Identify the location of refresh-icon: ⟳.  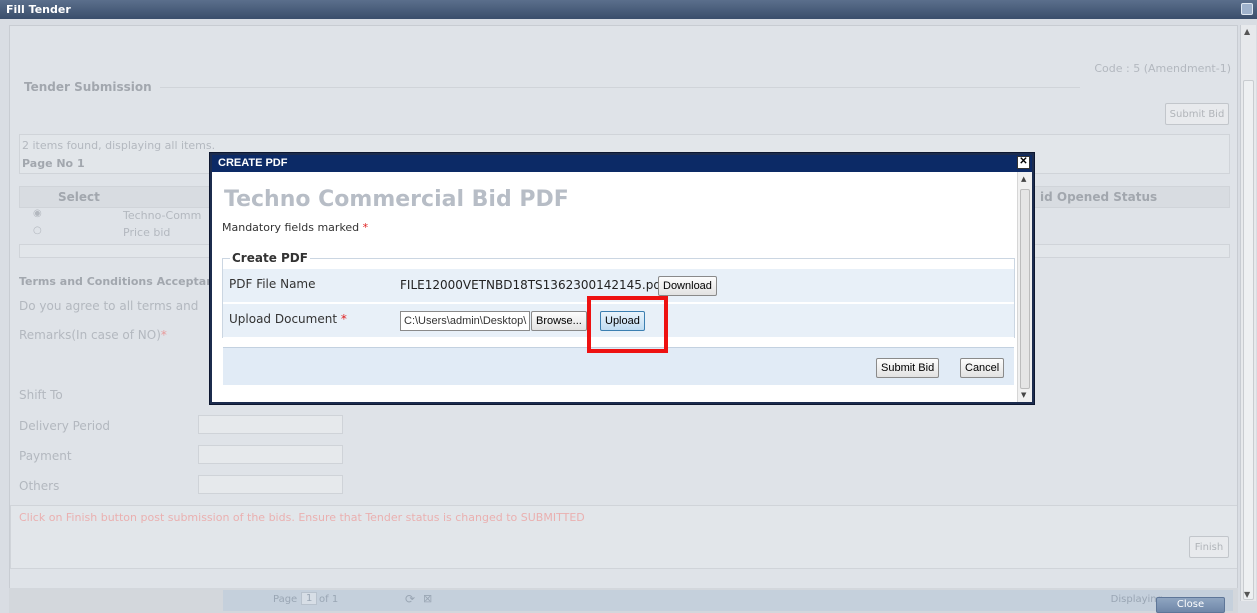
(410, 599).